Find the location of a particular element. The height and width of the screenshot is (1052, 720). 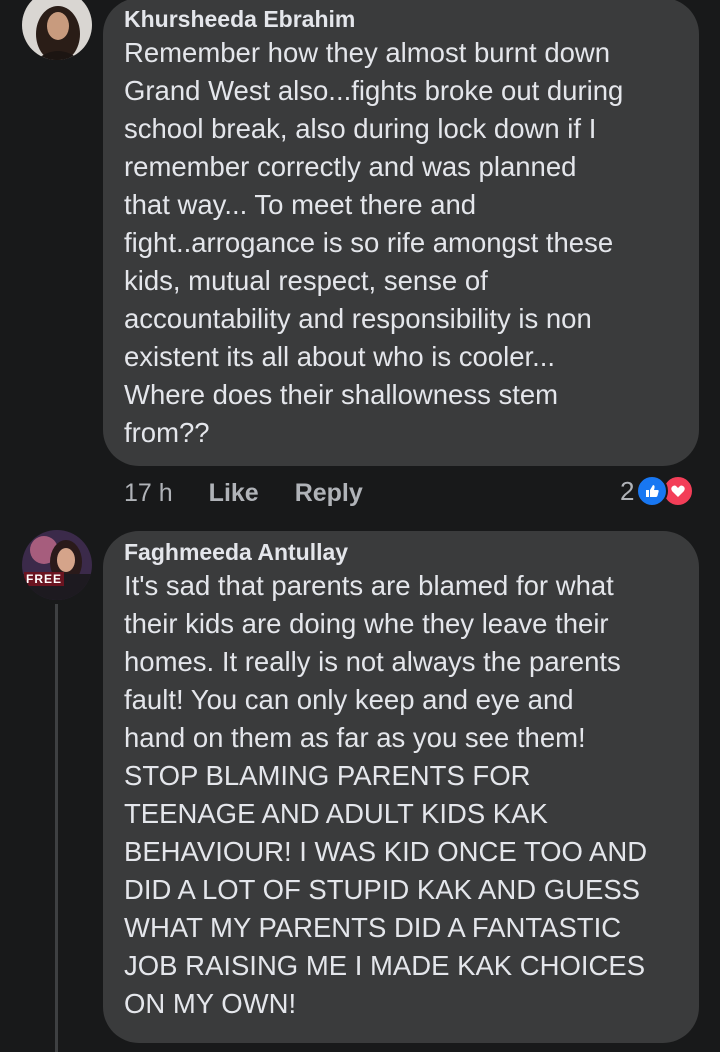

comment-author: Faghmeeda Antullay is located at coordinates (401, 552).